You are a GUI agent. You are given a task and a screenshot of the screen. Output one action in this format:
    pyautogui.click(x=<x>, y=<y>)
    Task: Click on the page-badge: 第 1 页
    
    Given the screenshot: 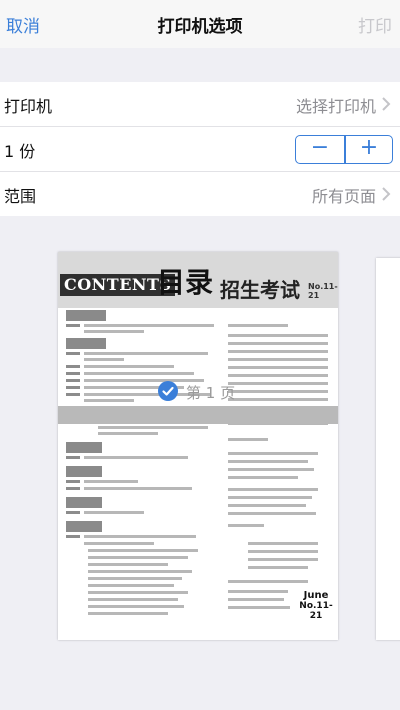 What is the action you would take?
    pyautogui.click(x=199, y=392)
    